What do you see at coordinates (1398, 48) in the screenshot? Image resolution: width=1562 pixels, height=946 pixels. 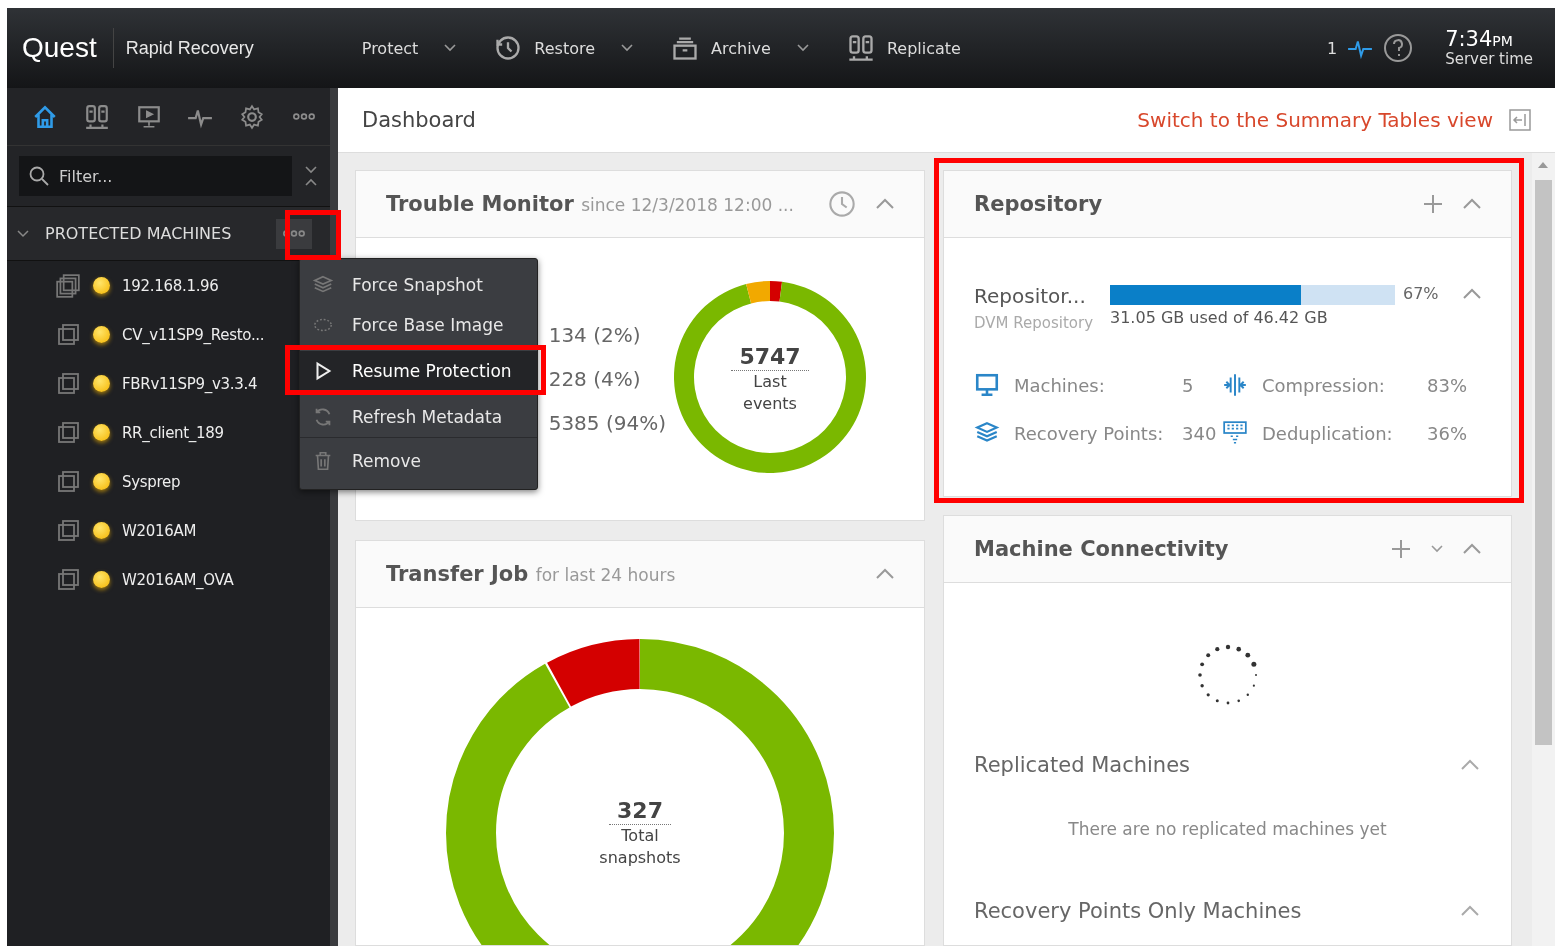 I see `help-icon` at bounding box center [1398, 48].